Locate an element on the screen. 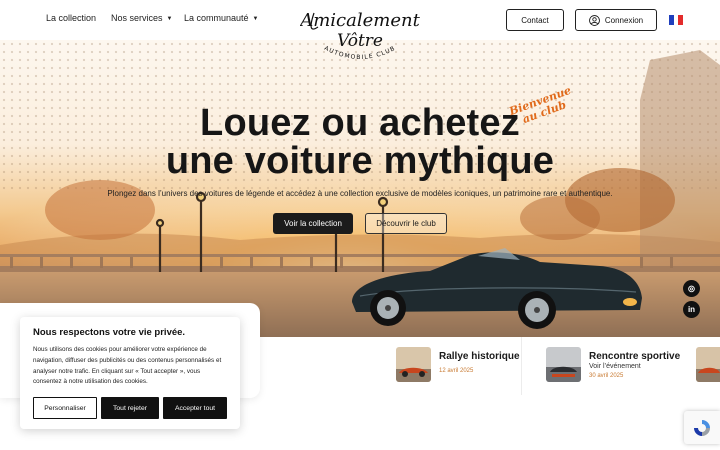 This screenshot has height=450, width=720. user-icon is located at coordinates (594, 20).